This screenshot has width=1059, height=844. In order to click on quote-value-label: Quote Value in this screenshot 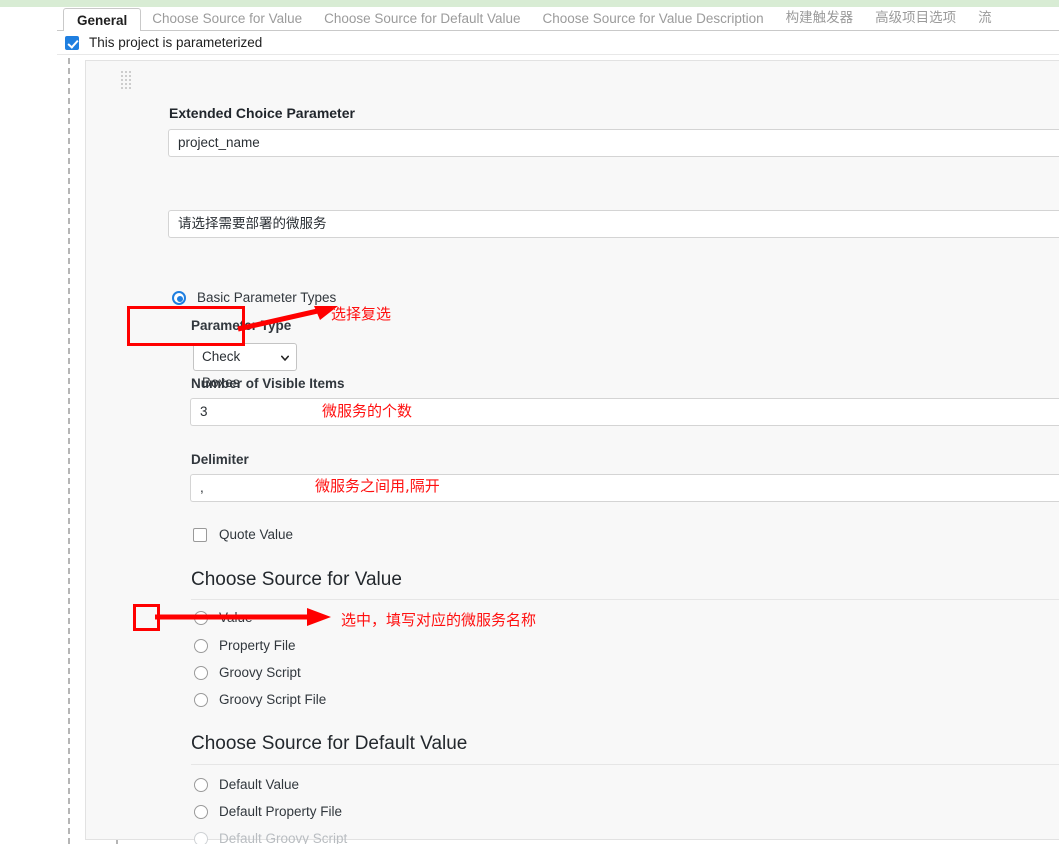, I will do `click(256, 534)`.